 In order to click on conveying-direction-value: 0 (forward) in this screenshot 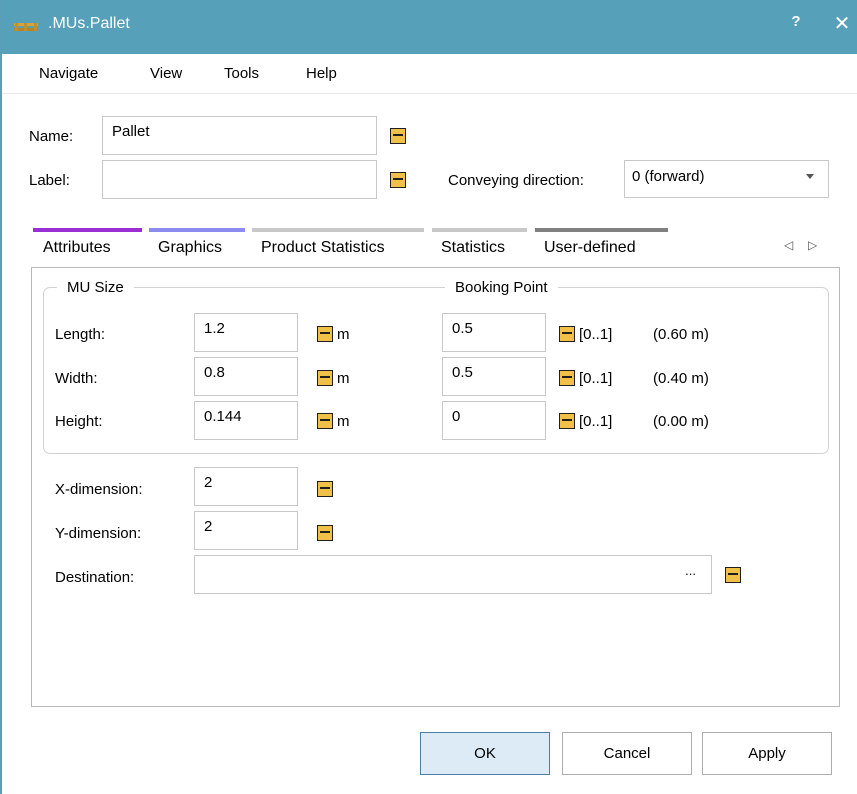, I will do `click(668, 176)`.